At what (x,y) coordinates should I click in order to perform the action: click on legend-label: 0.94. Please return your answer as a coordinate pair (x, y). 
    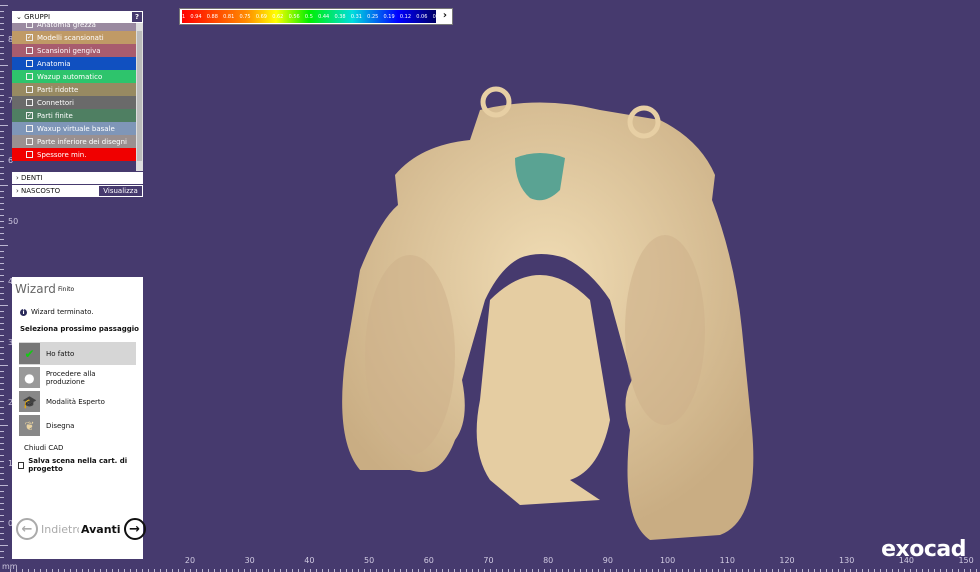
    Looking at the image, I should click on (196, 17).